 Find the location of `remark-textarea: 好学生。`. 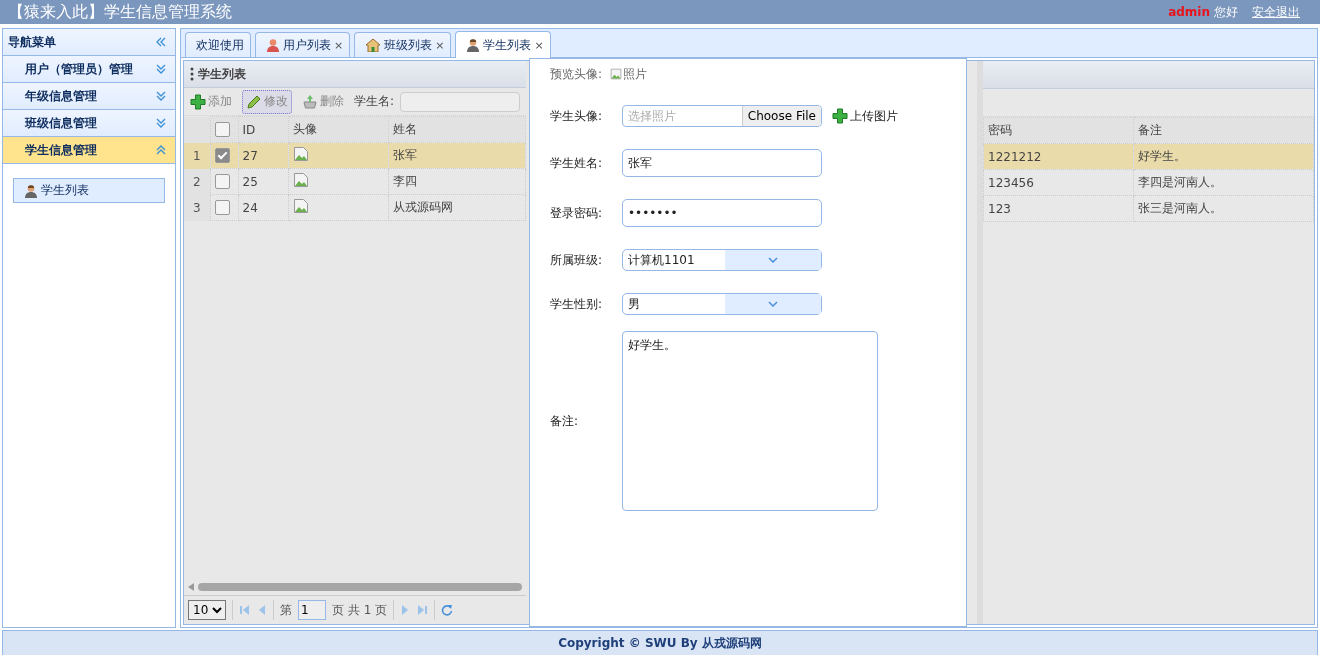

remark-textarea: 好学生。 is located at coordinates (750, 421).